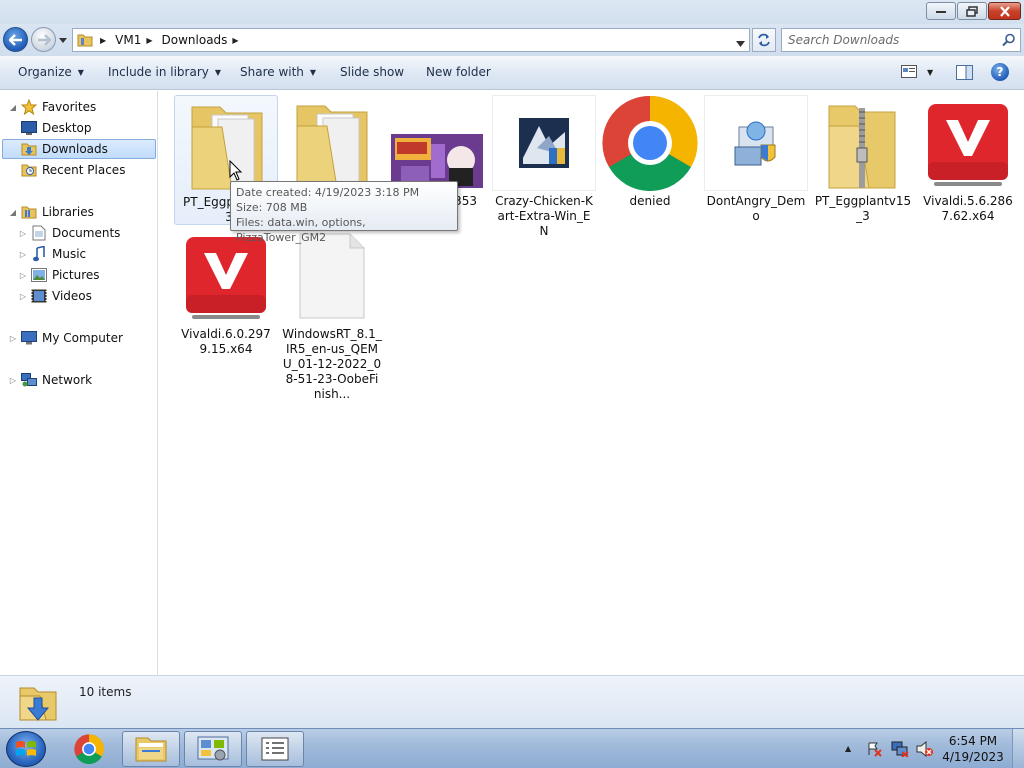 The height and width of the screenshot is (768, 1024). Describe the element at coordinates (29, 212) in the screenshot. I see `libraries-icon` at that location.